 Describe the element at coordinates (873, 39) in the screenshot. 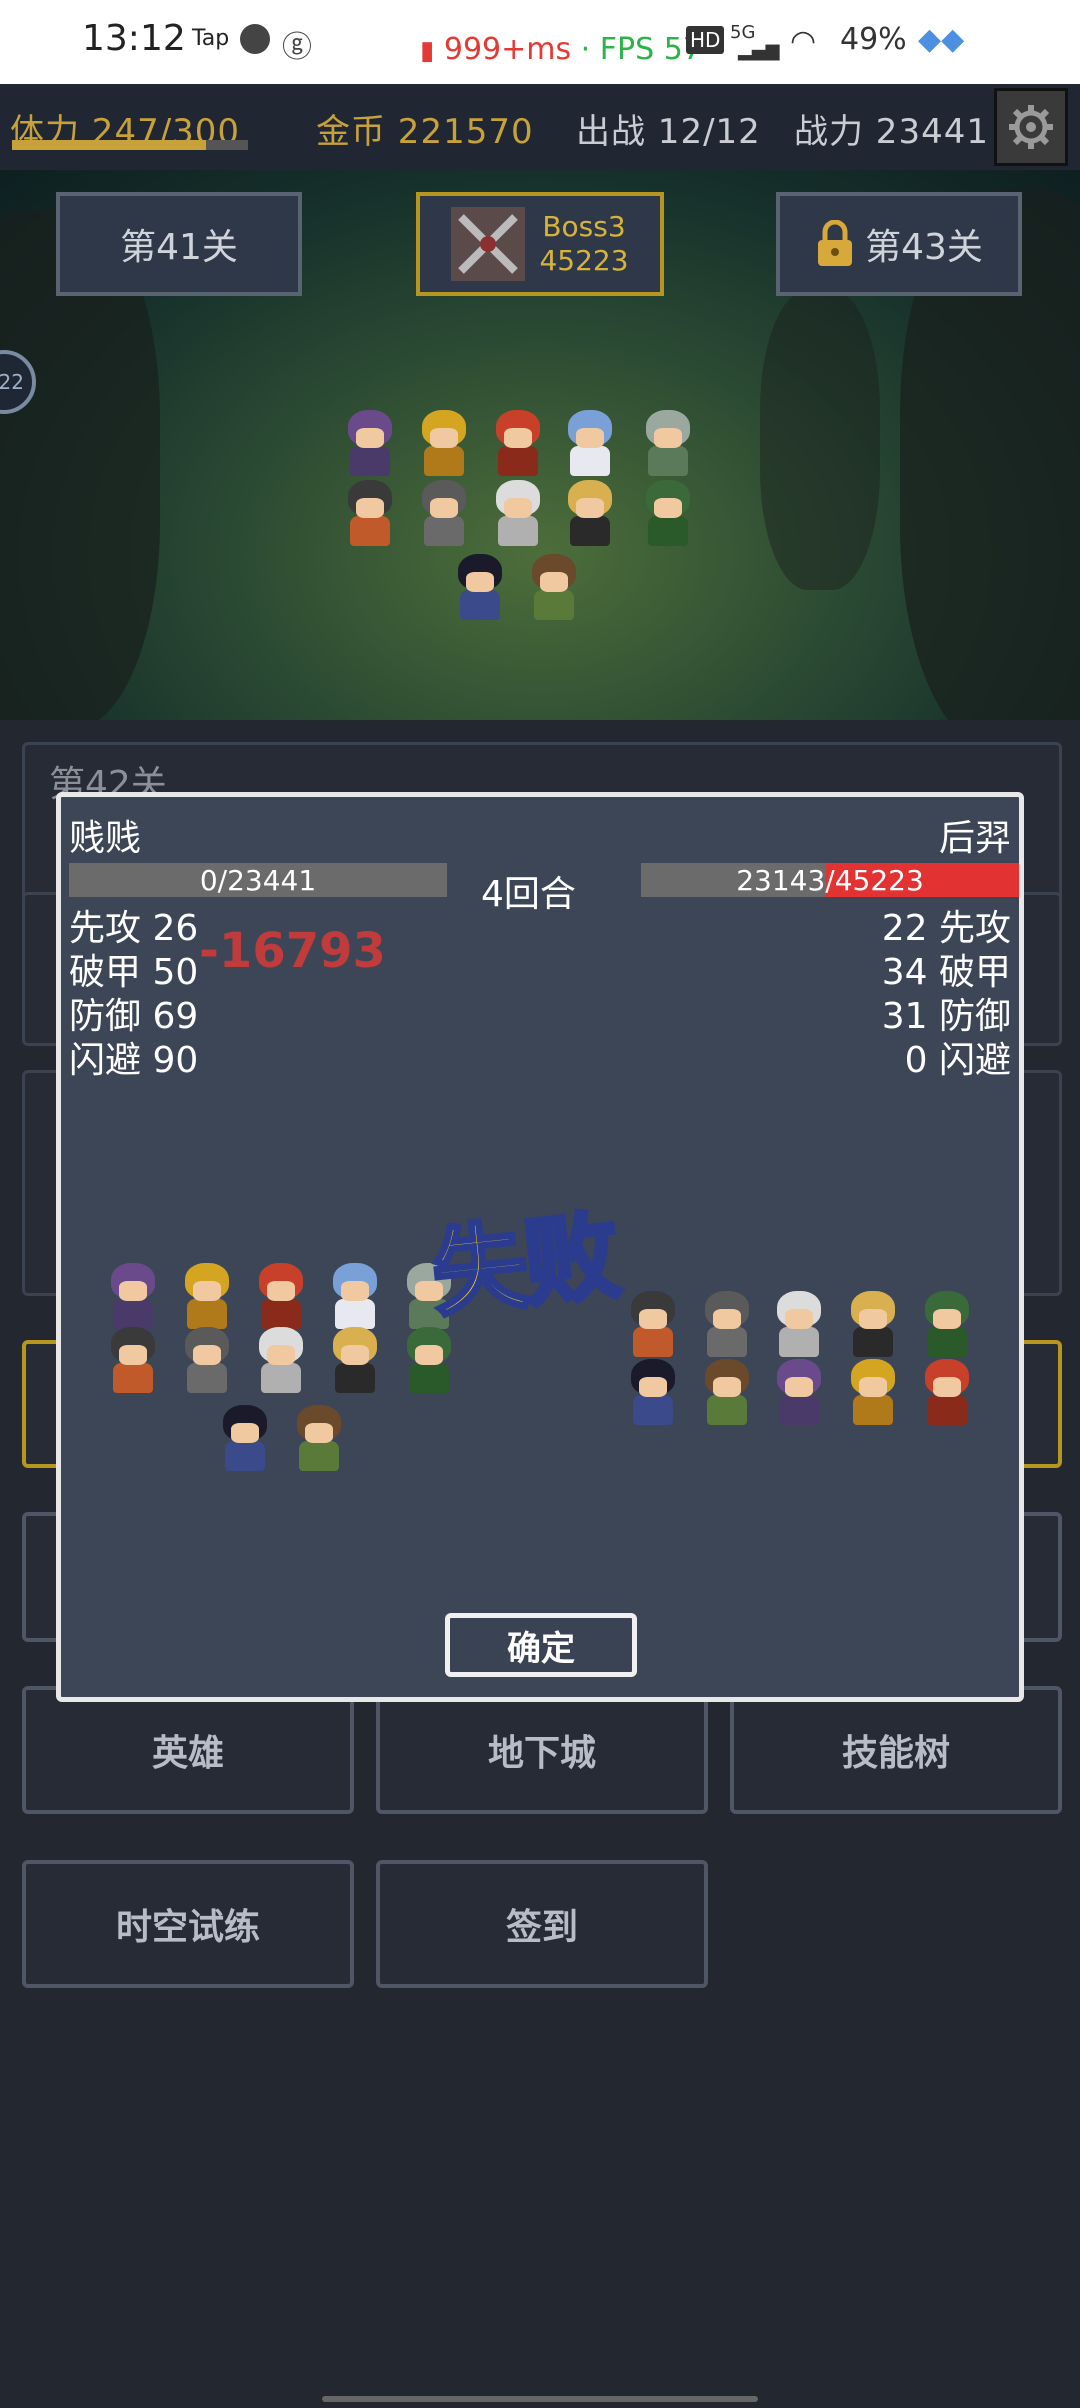

I see `battery-text: 49%` at that location.